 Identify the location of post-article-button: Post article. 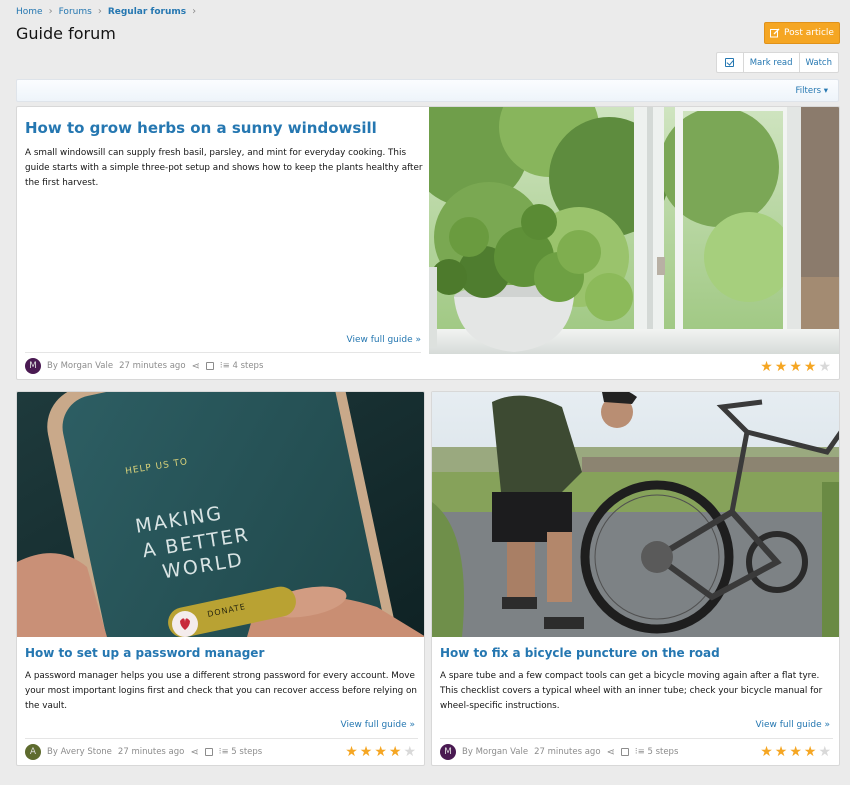
(802, 33).